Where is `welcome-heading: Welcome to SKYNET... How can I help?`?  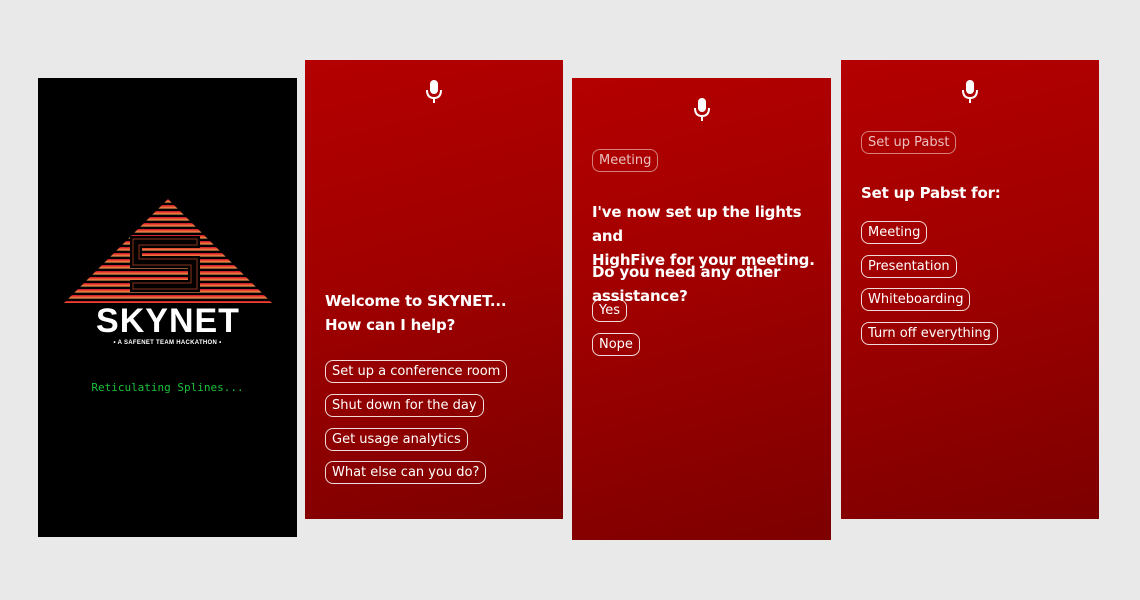
welcome-heading: Welcome to SKYNET... How can I help? is located at coordinates (416, 313).